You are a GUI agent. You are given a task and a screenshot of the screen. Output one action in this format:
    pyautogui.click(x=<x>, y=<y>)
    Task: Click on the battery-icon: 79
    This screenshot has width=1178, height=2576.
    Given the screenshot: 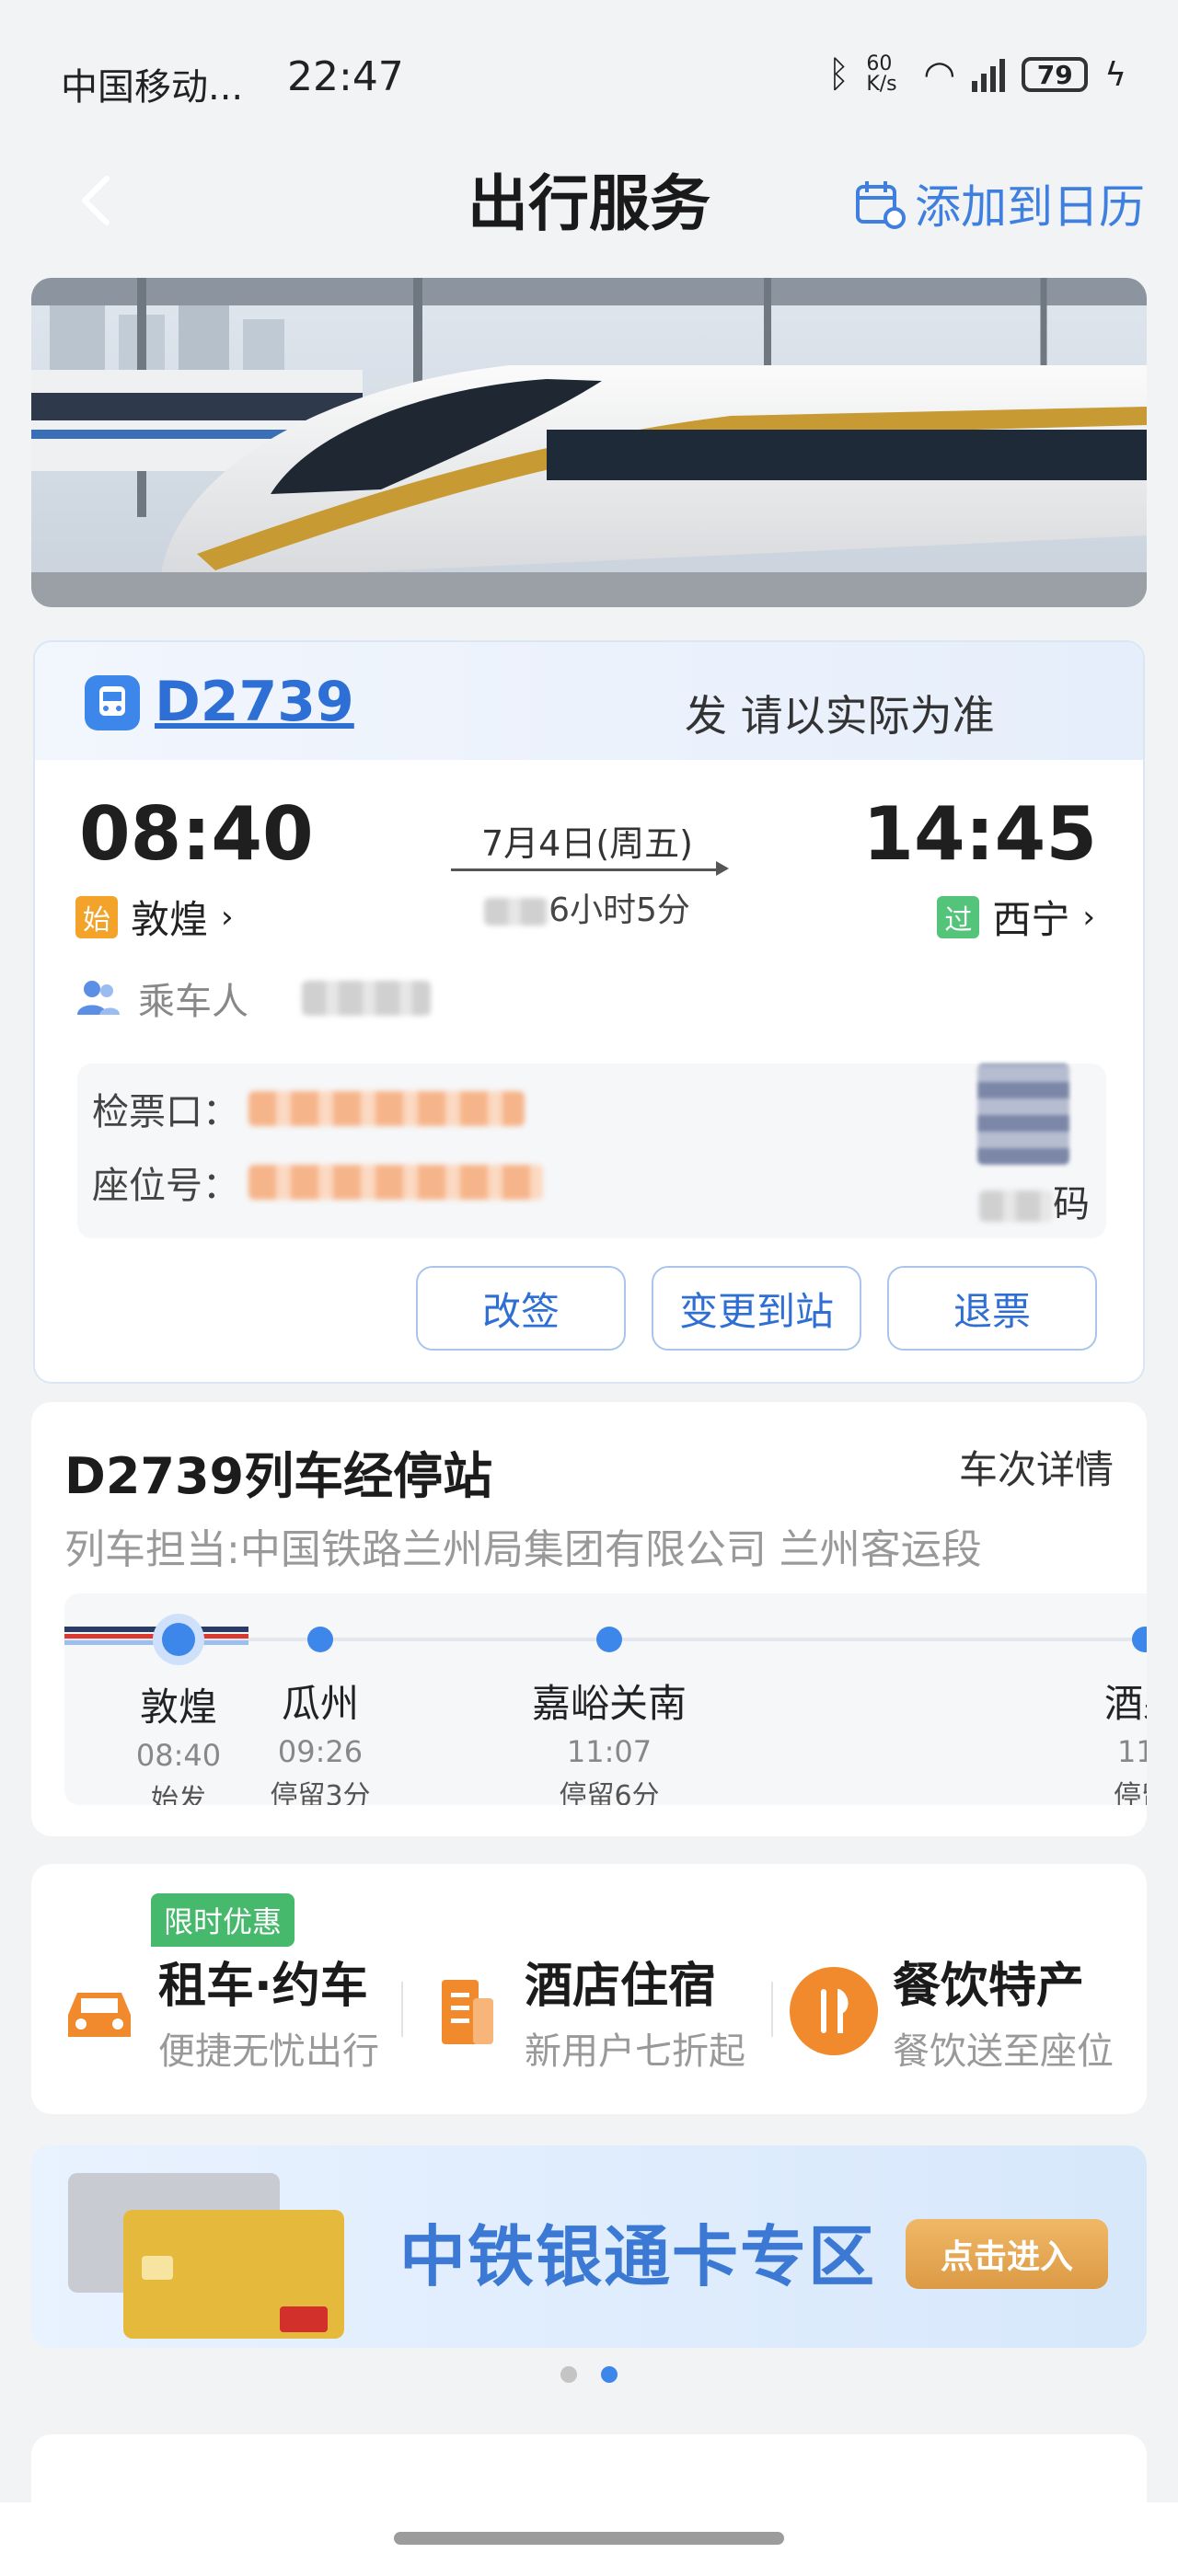 What is the action you would take?
    pyautogui.click(x=1055, y=74)
    